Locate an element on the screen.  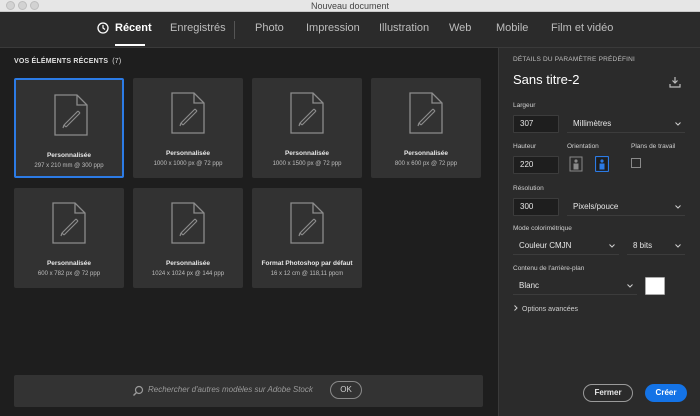
color-mode-select: Couleur CMJN is located at coordinates (566, 246).